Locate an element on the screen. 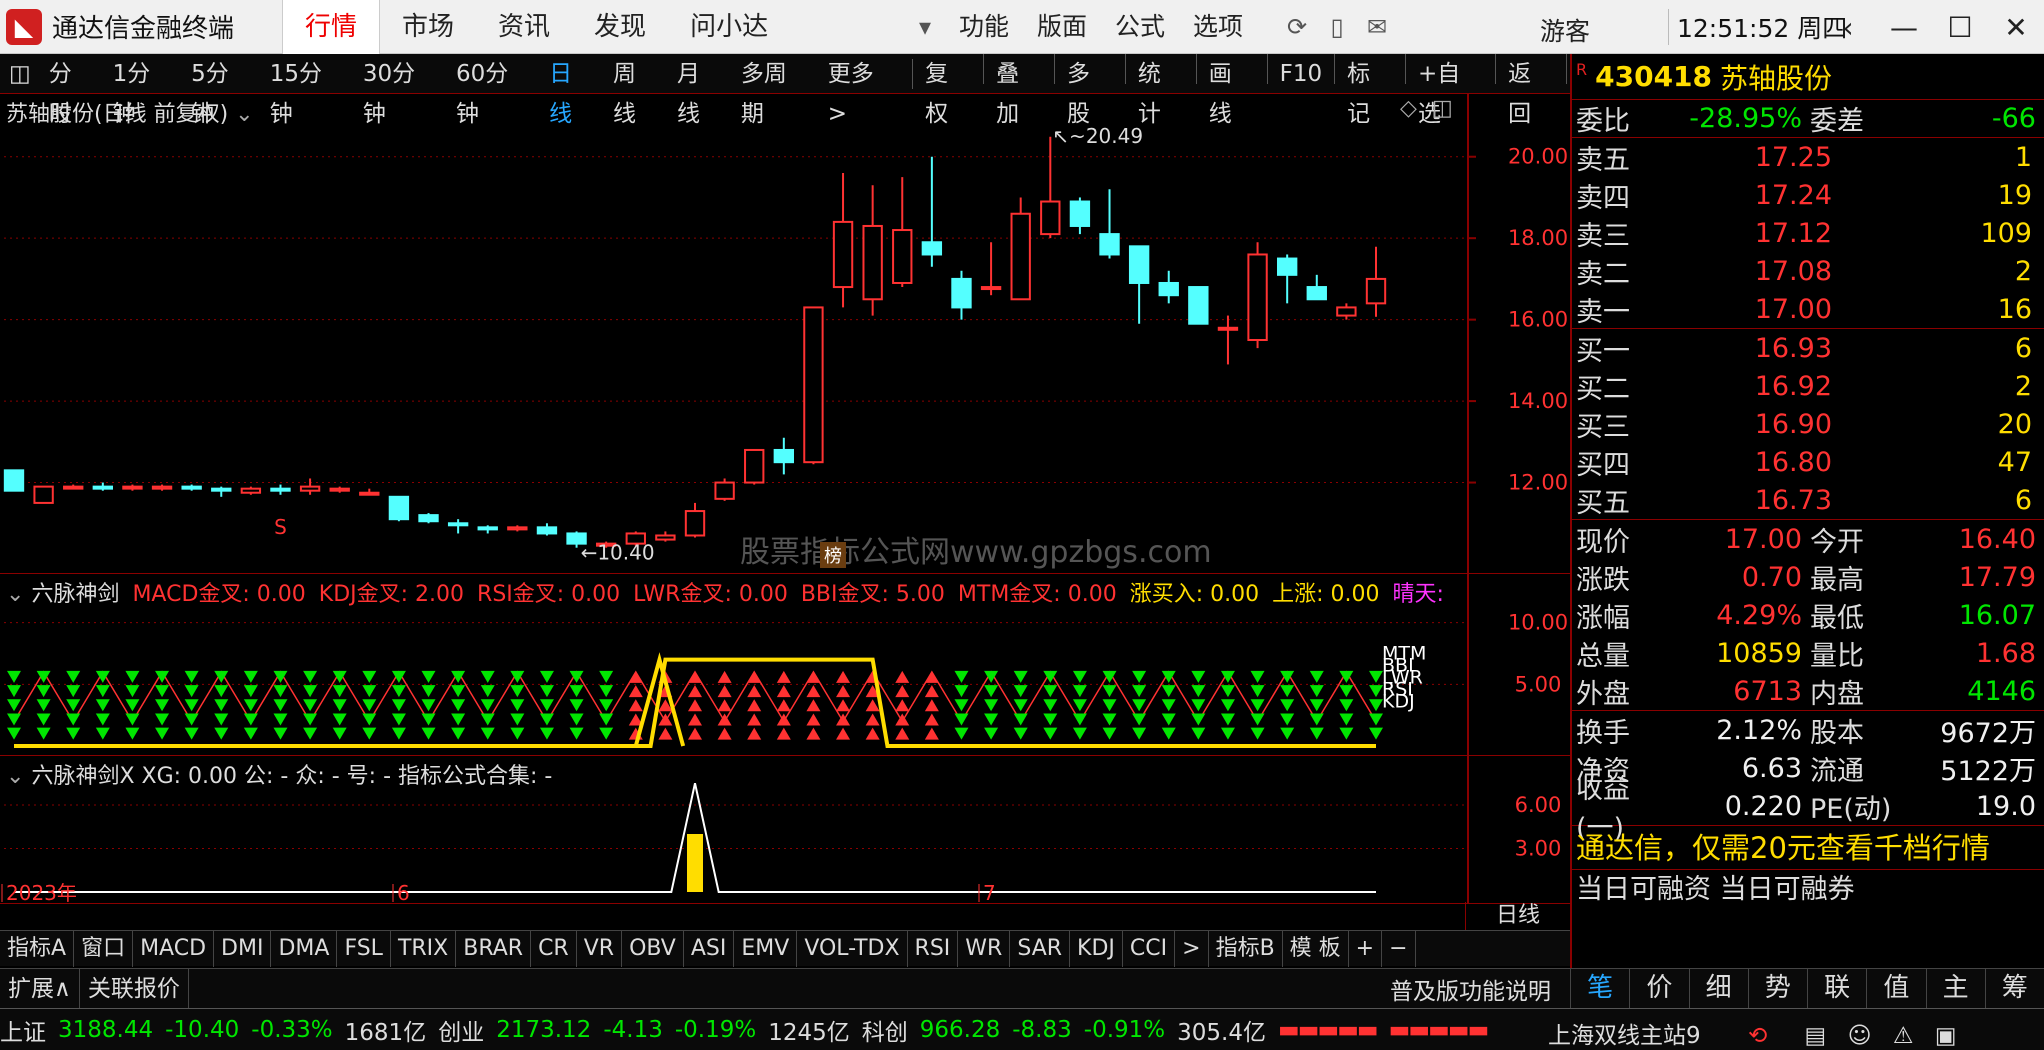 This screenshot has height=1050, width=2044. right-tab: 筹 is located at coordinates (2014, 988).